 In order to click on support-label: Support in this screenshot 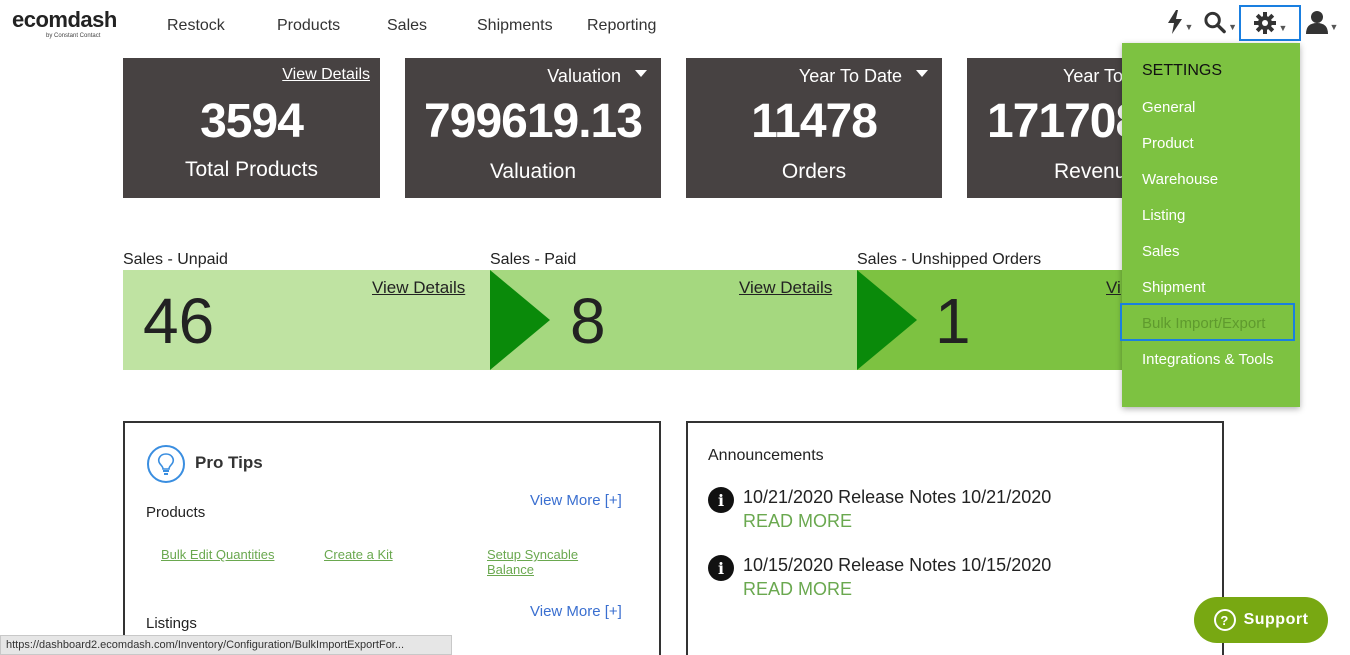, I will do `click(1276, 619)`.